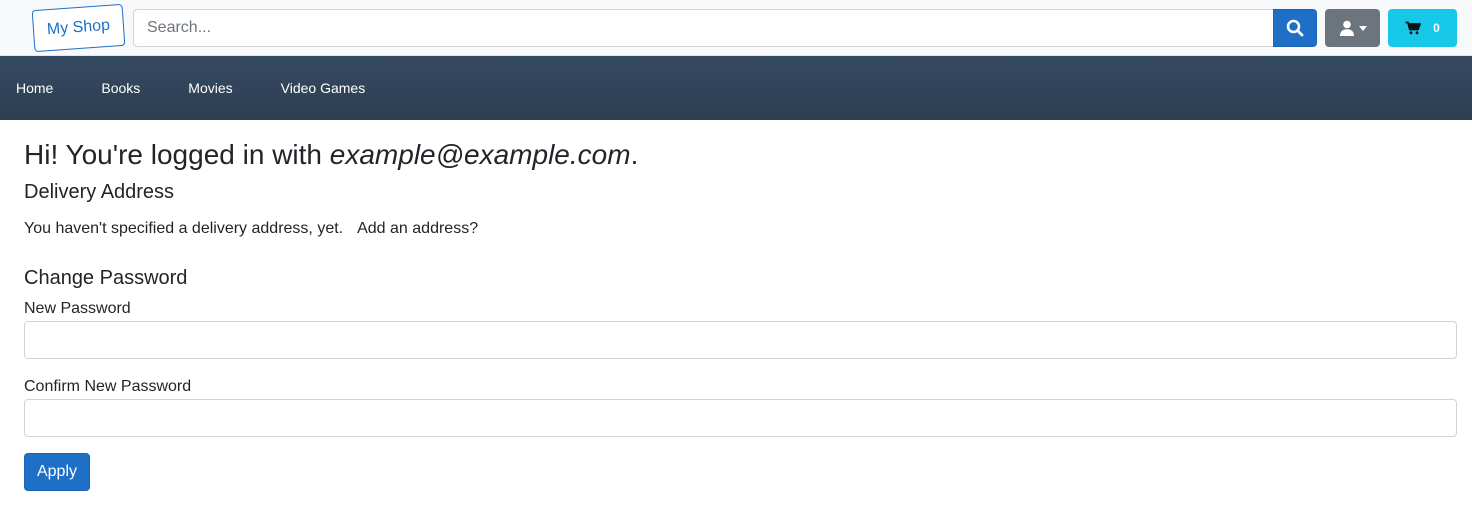 This screenshot has height=524, width=1472. Describe the element at coordinates (736, 88) in the screenshot. I see `category-nav: Home Books Movies Video Games` at that location.